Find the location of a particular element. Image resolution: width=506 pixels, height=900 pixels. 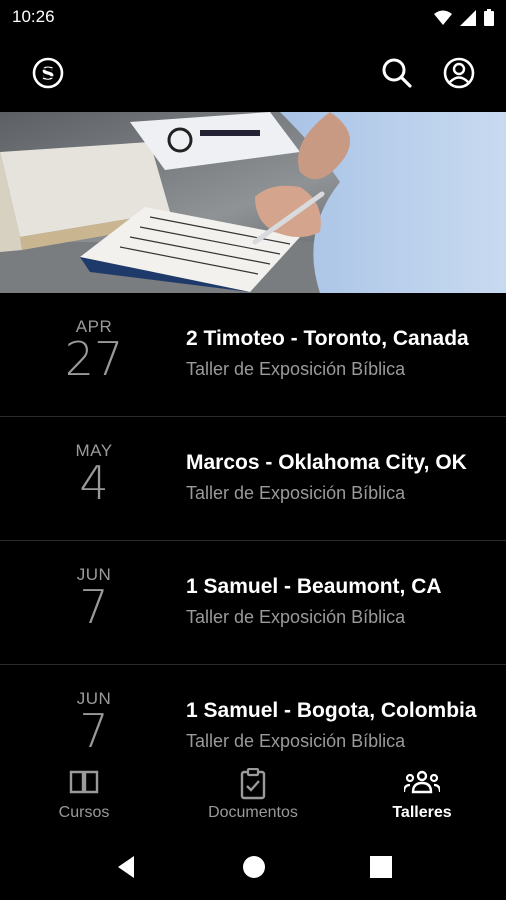

event-title: Marcos - Oklahoma City, OK is located at coordinates (326, 462).